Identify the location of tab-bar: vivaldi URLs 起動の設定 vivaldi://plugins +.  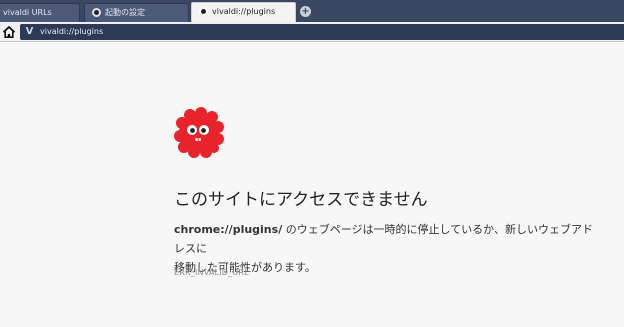
(312, 11).